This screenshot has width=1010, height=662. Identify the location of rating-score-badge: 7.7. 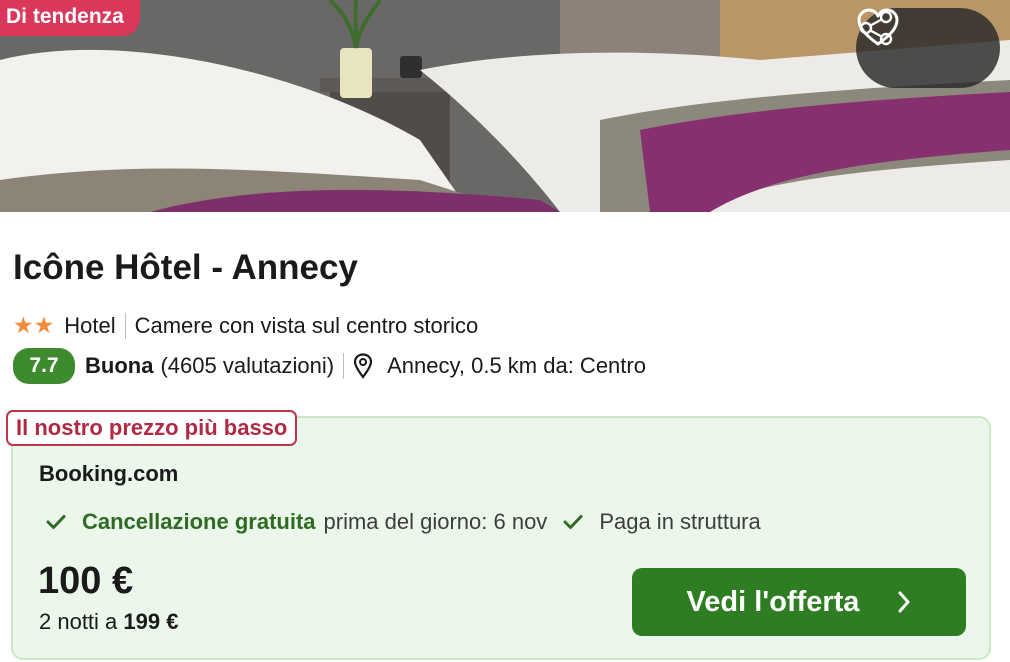
(44, 366).